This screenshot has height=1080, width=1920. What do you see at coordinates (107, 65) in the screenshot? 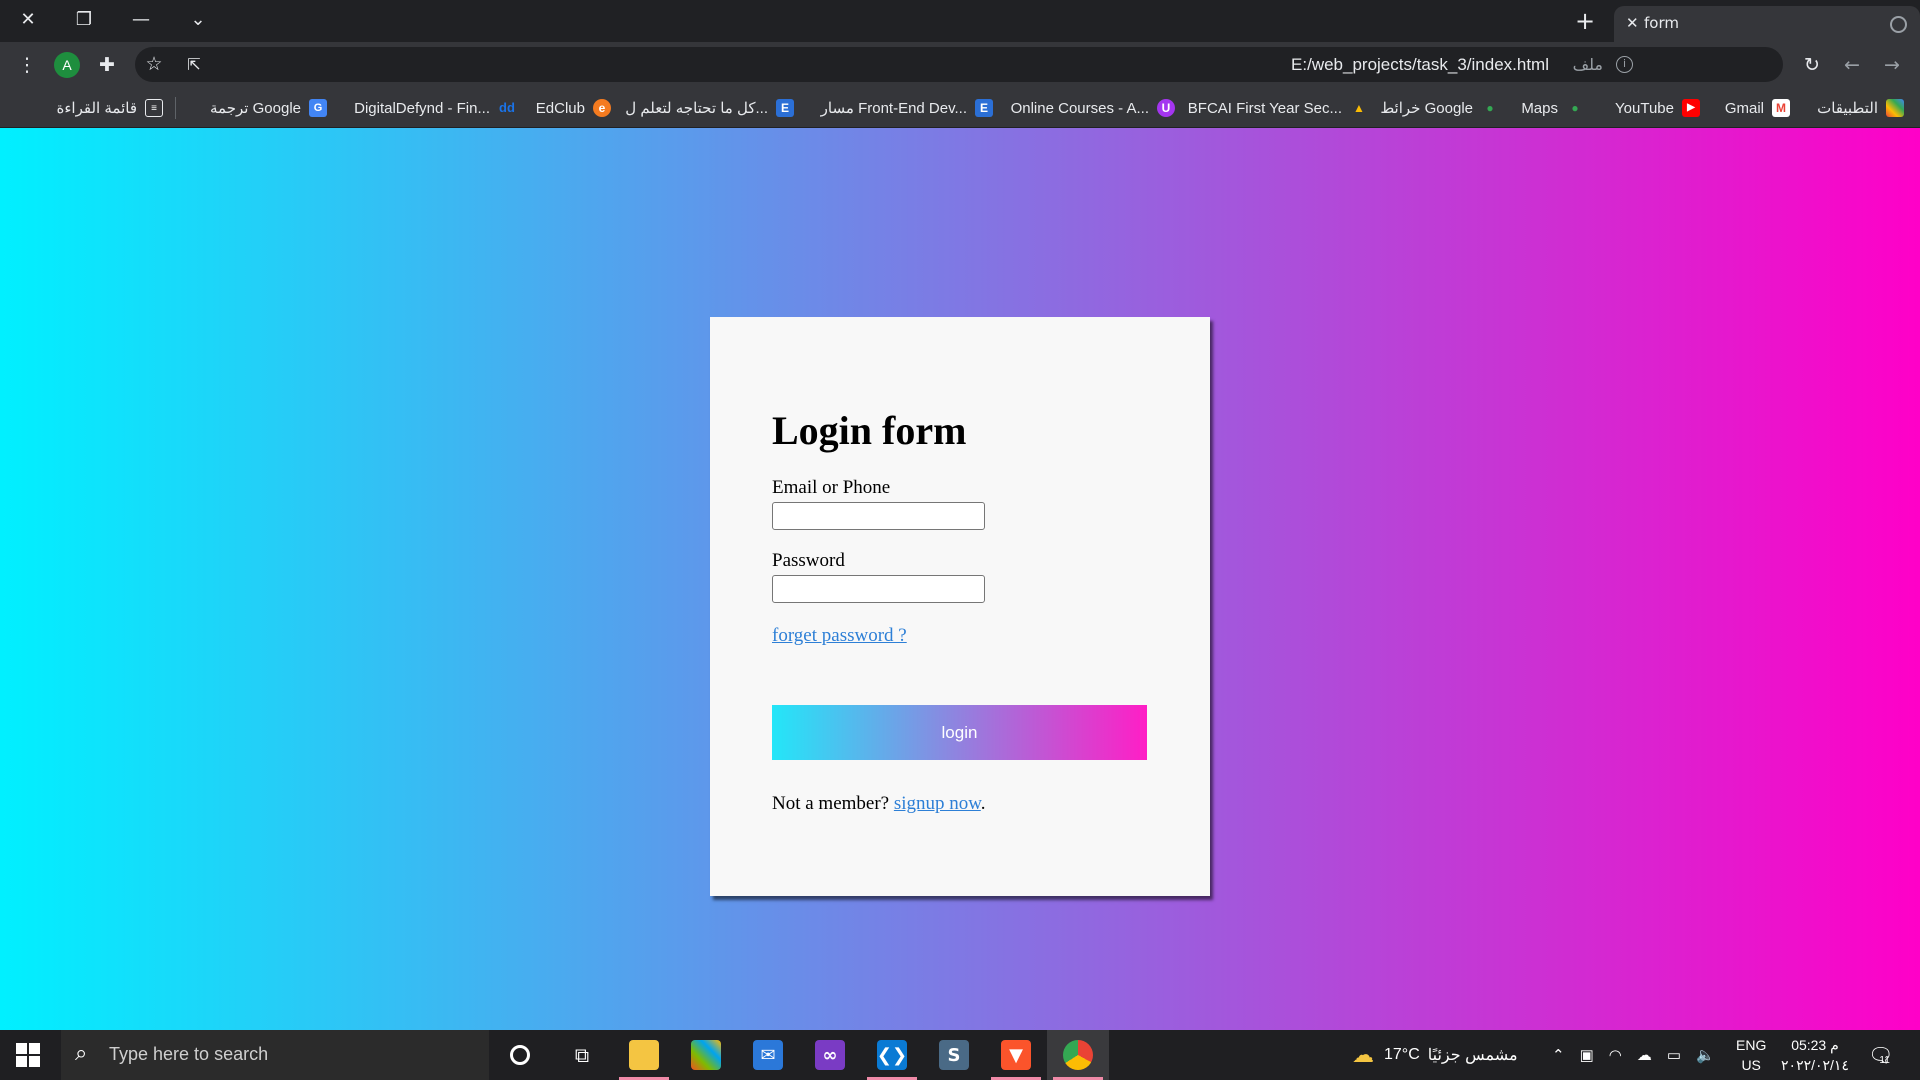
I see `extensions-puzzle-icon: ✚` at bounding box center [107, 65].